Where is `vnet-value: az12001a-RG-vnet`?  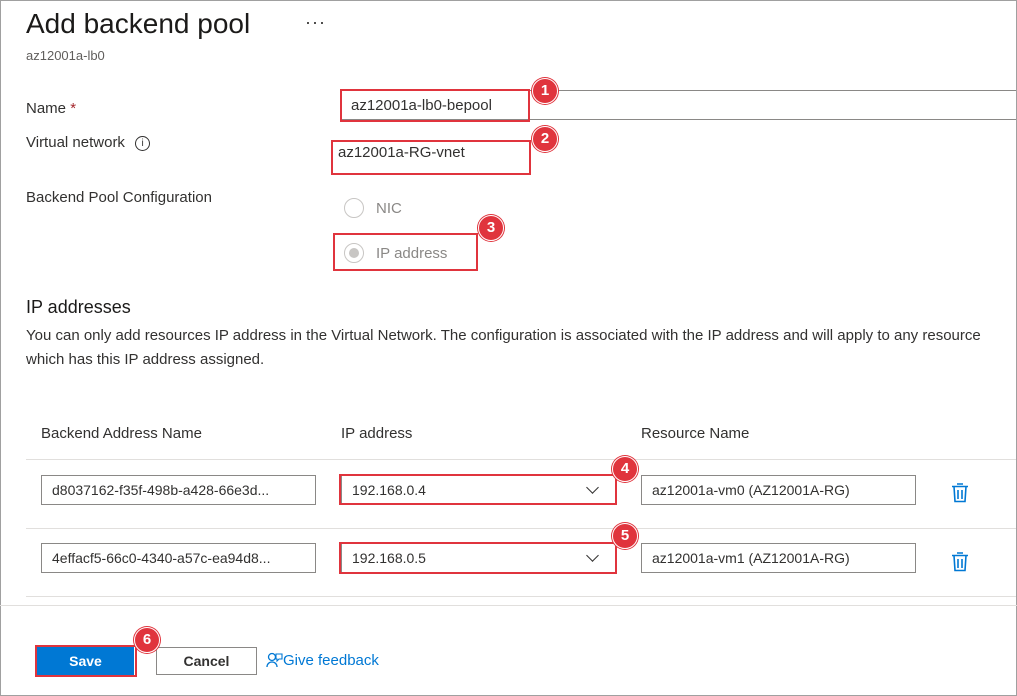 vnet-value: az12001a-RG-vnet is located at coordinates (401, 152).